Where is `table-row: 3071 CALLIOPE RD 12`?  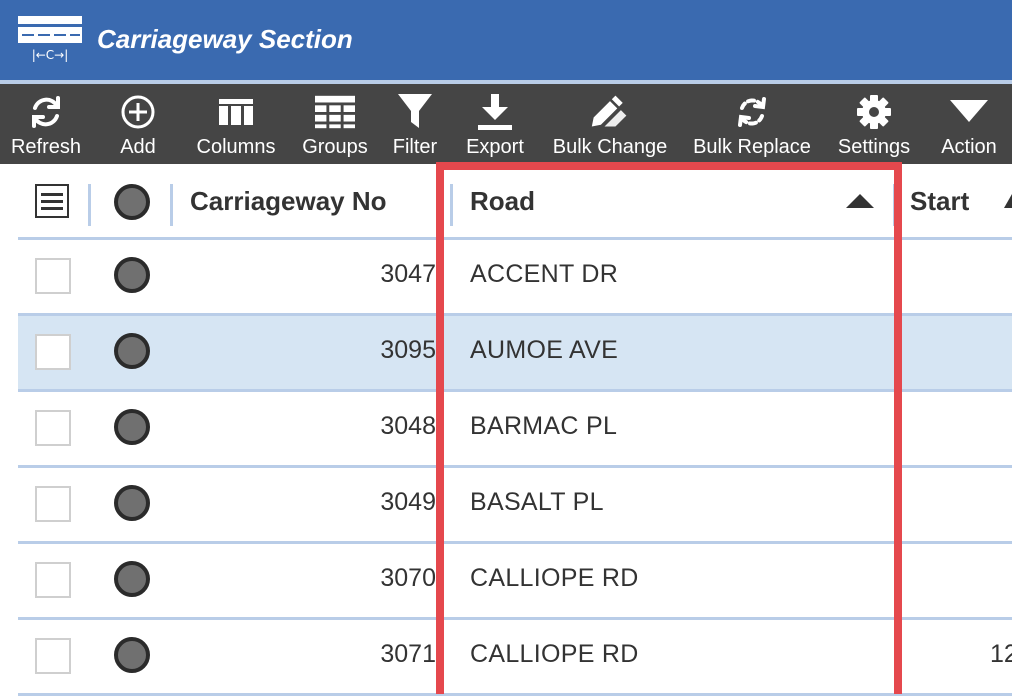
table-row: 3071 CALLIOPE RD 12 is located at coordinates (515, 656).